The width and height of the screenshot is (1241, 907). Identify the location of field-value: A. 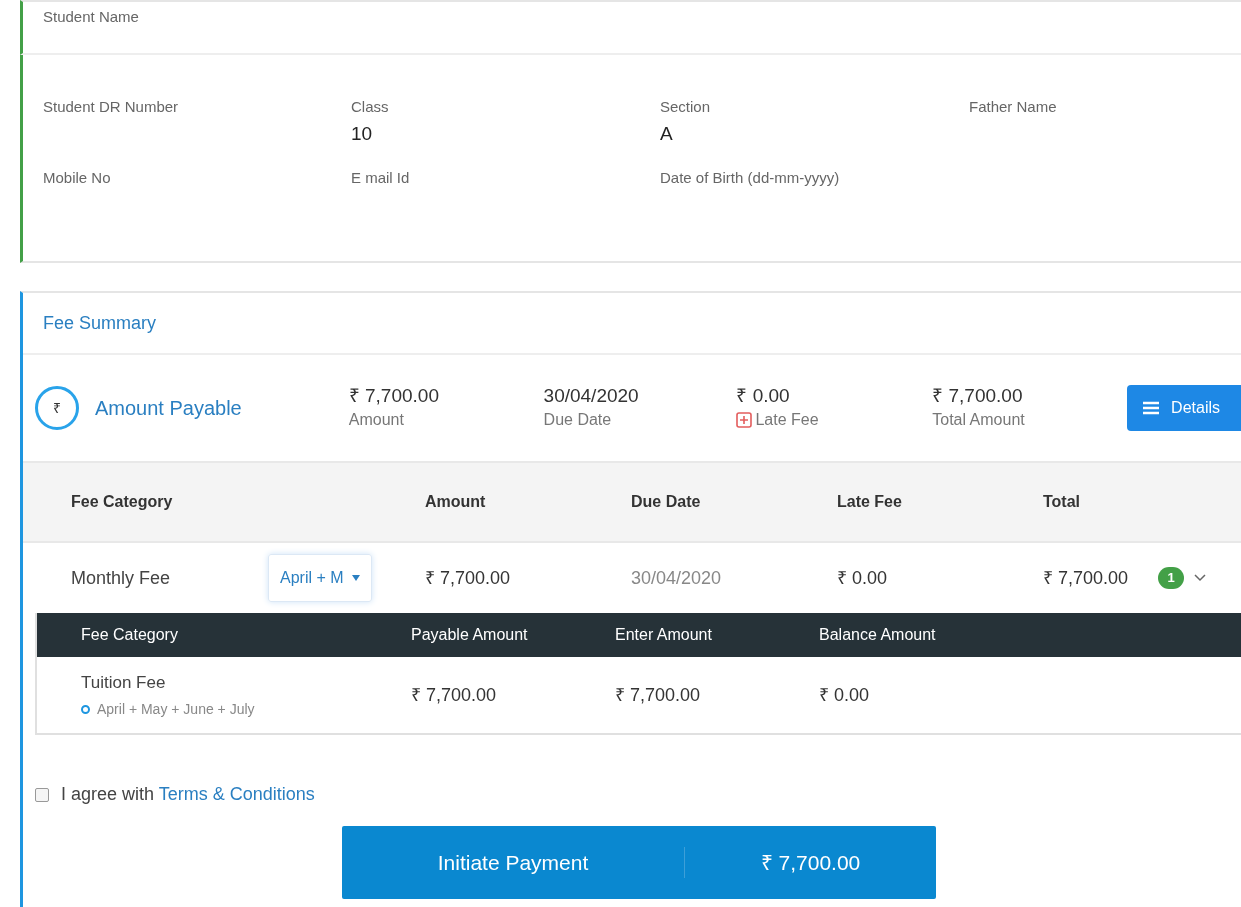
(667, 134).